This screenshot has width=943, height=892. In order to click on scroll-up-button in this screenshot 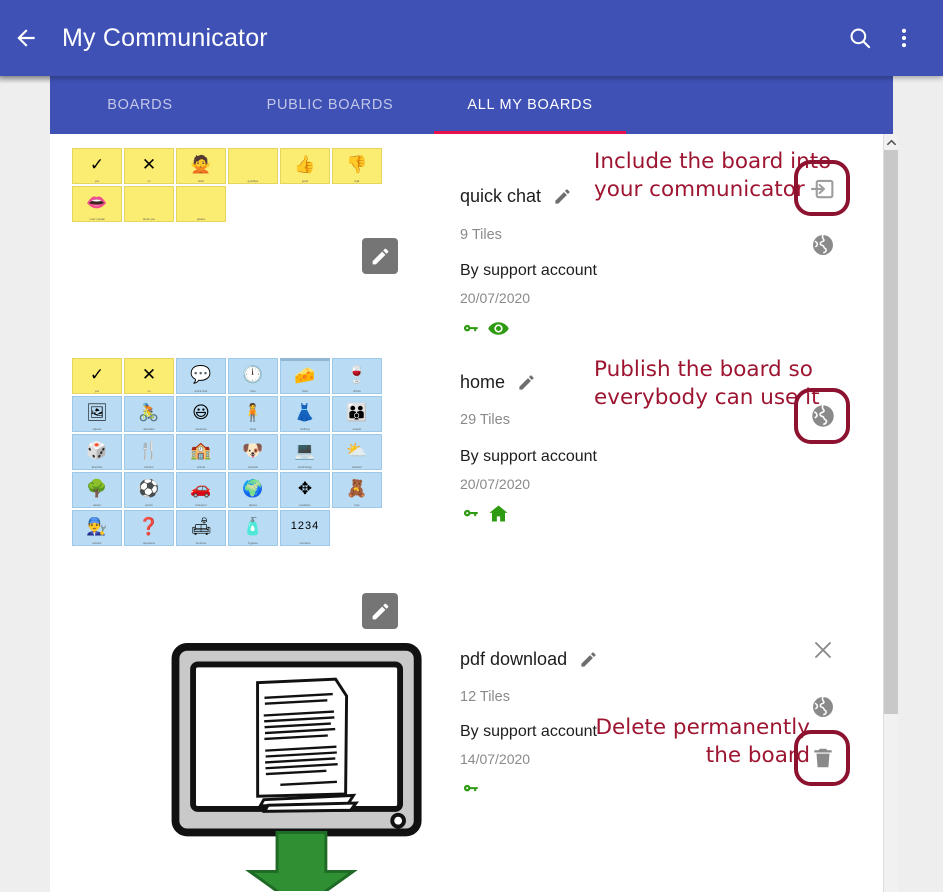, I will do `click(891, 142)`.